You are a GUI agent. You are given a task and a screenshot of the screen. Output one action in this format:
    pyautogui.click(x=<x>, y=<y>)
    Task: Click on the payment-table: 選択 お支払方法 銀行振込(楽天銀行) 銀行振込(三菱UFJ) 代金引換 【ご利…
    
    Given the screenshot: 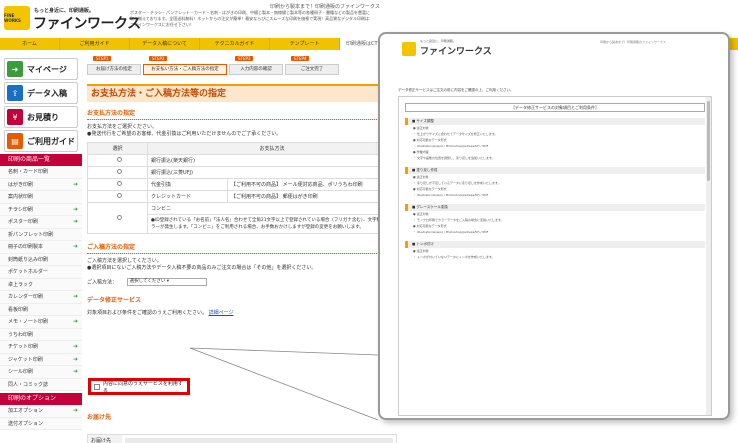 What is the action you would take?
    pyautogui.click(x=242, y=188)
    